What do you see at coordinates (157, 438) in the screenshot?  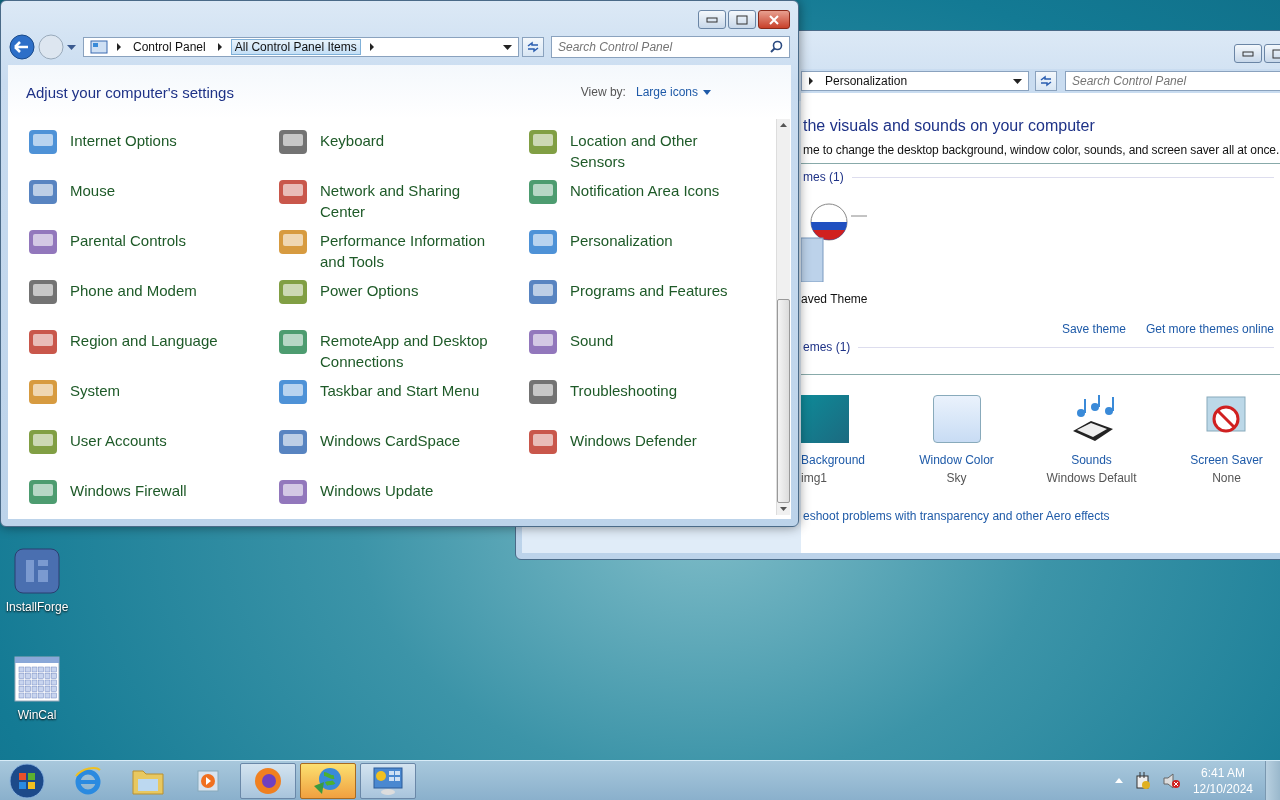 I see `applet-link: User Accounts` at bounding box center [157, 438].